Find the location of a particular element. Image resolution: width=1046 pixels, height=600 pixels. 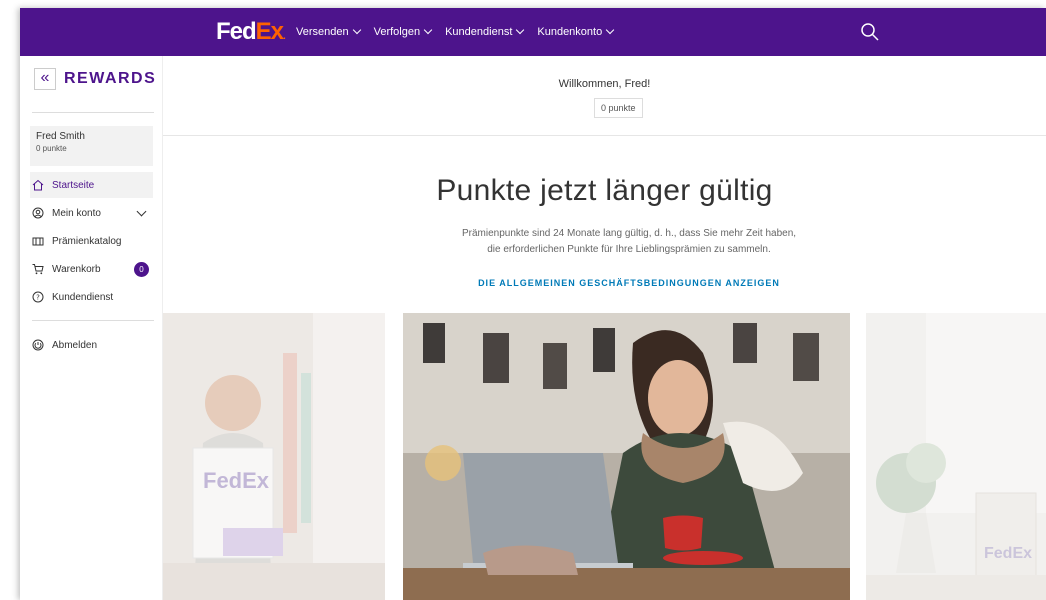

user-icon is located at coordinates (38, 213).